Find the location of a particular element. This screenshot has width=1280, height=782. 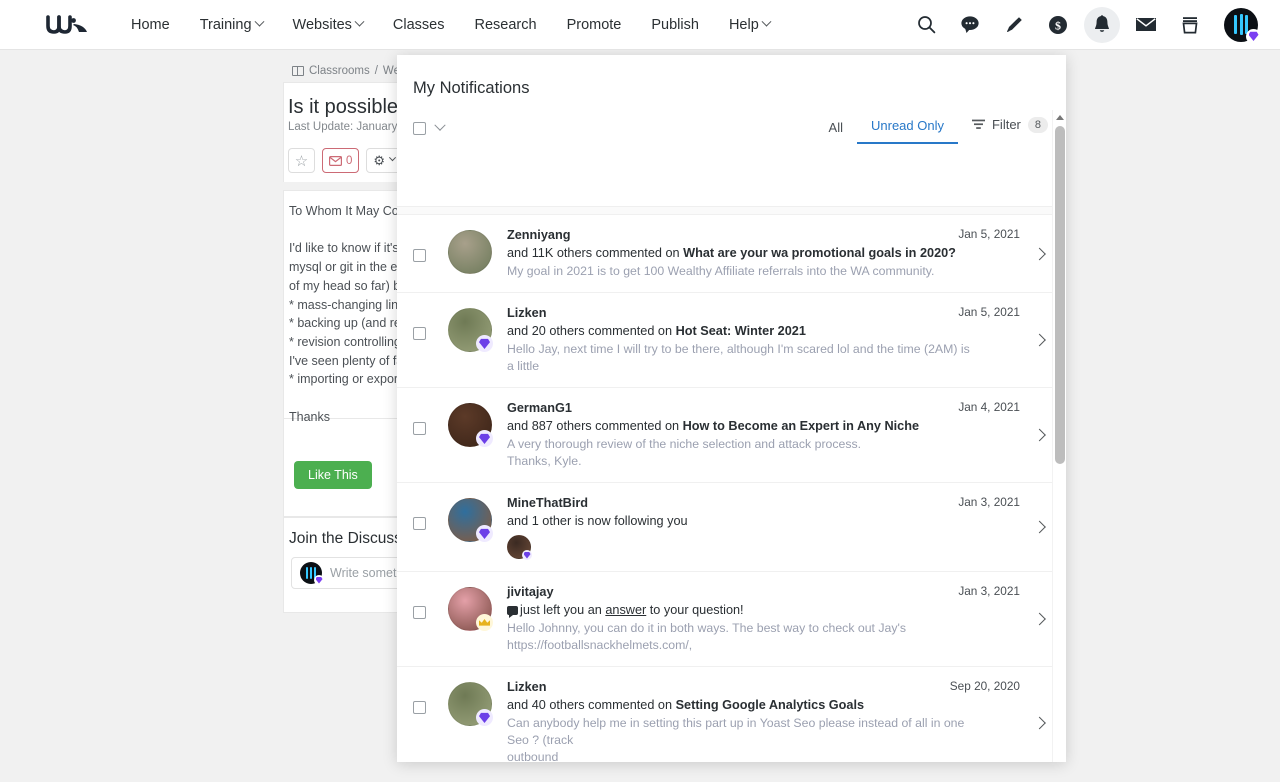

nav-label: Classes is located at coordinates (418, 24).